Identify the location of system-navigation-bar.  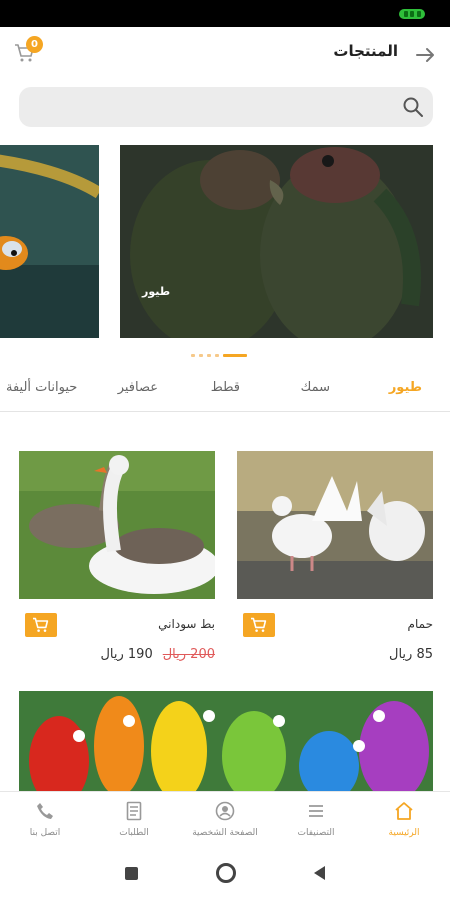
(225, 873).